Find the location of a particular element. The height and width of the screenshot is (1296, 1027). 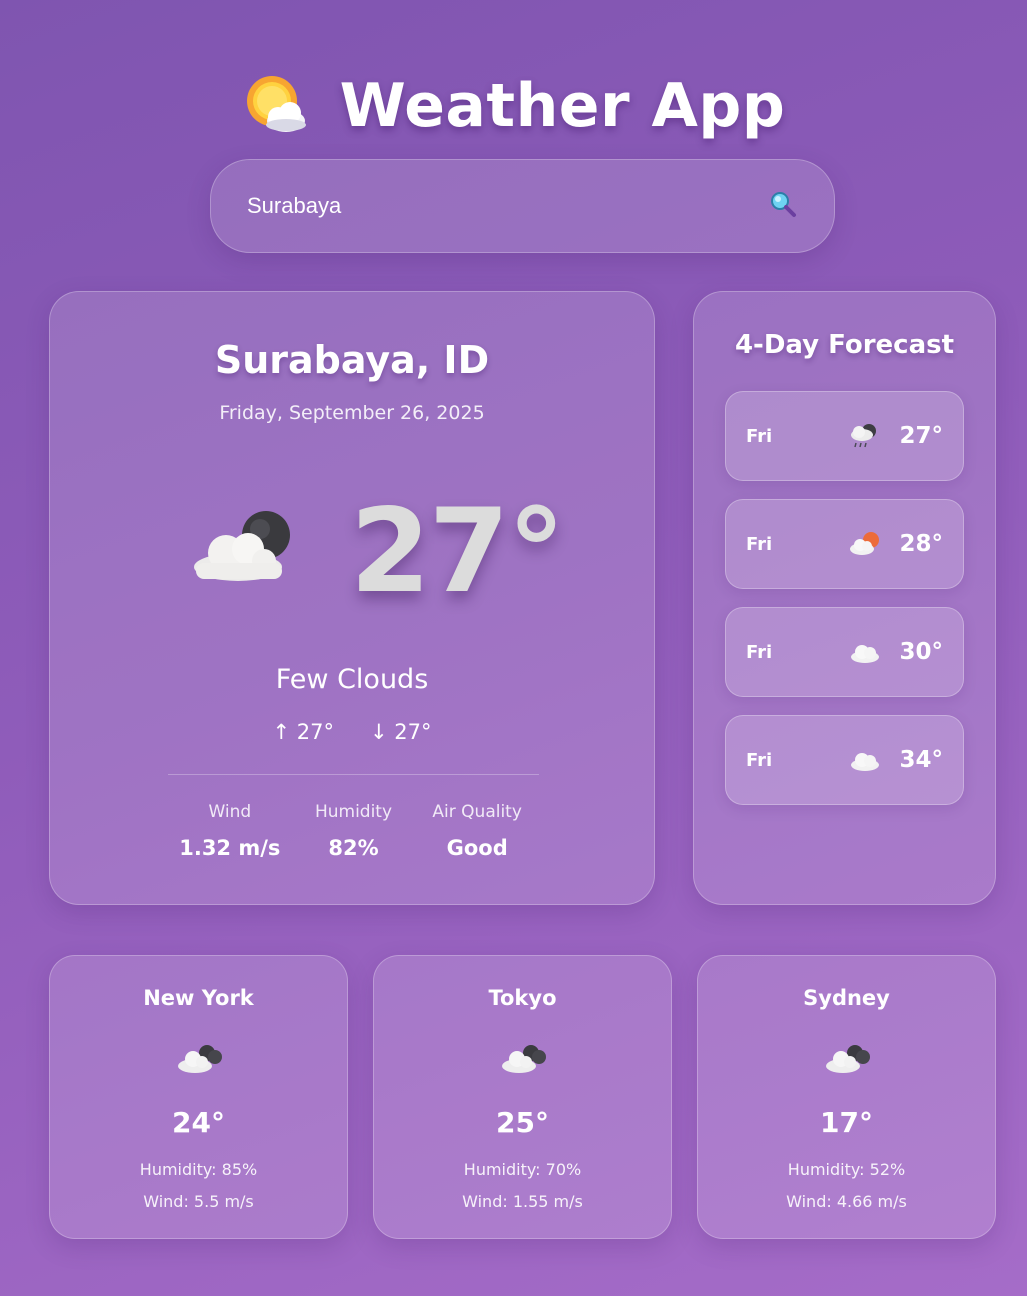

search-icon is located at coordinates (783, 206).